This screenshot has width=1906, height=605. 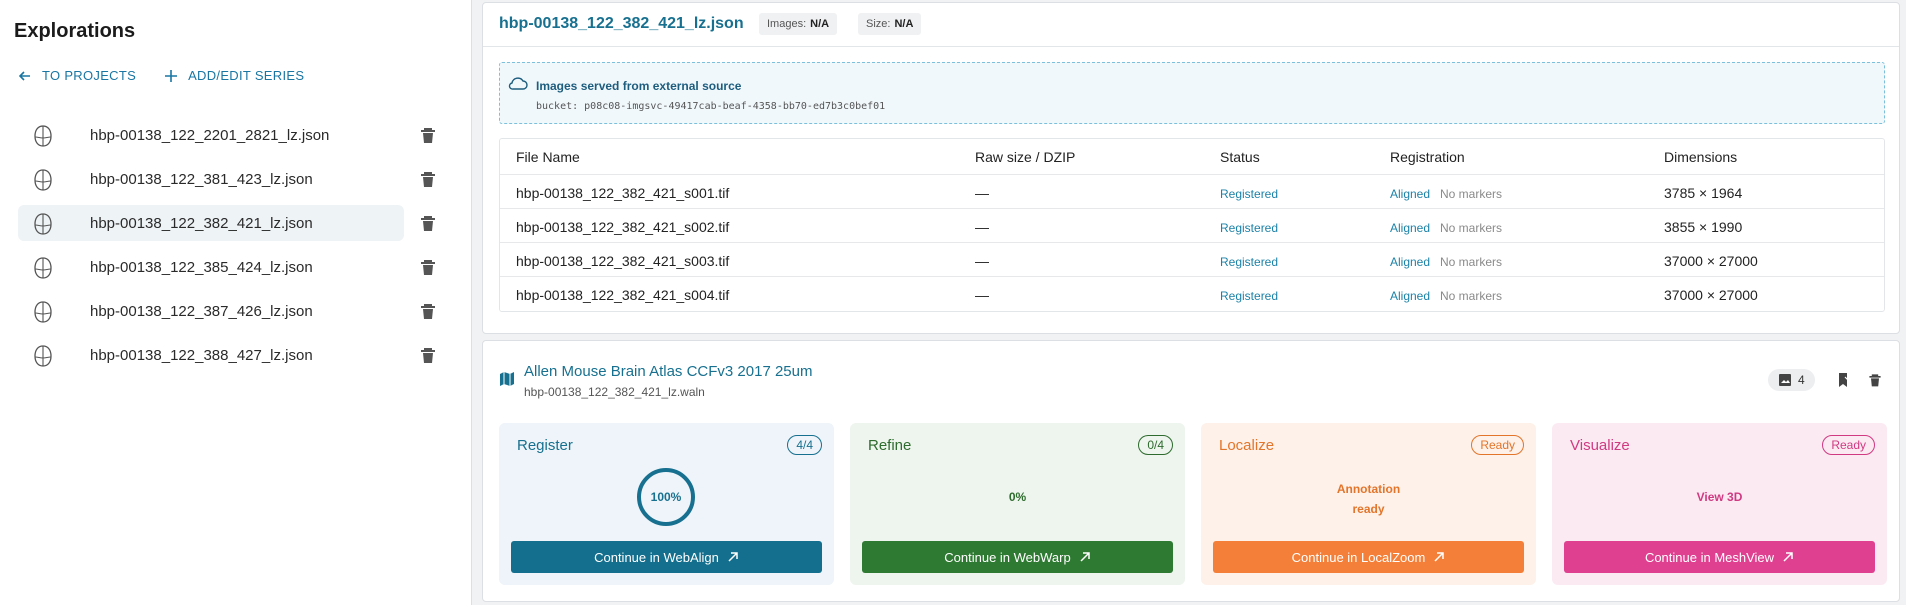 I want to click on dimensions: 3855 × 1990, so click(x=1703, y=227).